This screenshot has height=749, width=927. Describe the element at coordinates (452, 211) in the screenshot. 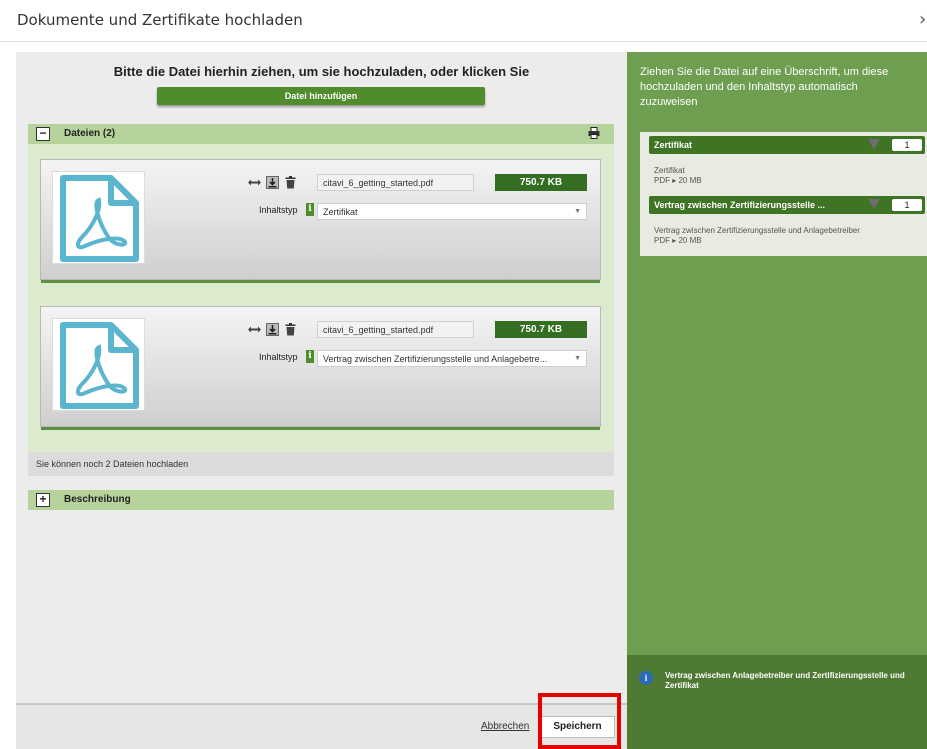

I see `content-type-select: Zertifikat ▼` at that location.